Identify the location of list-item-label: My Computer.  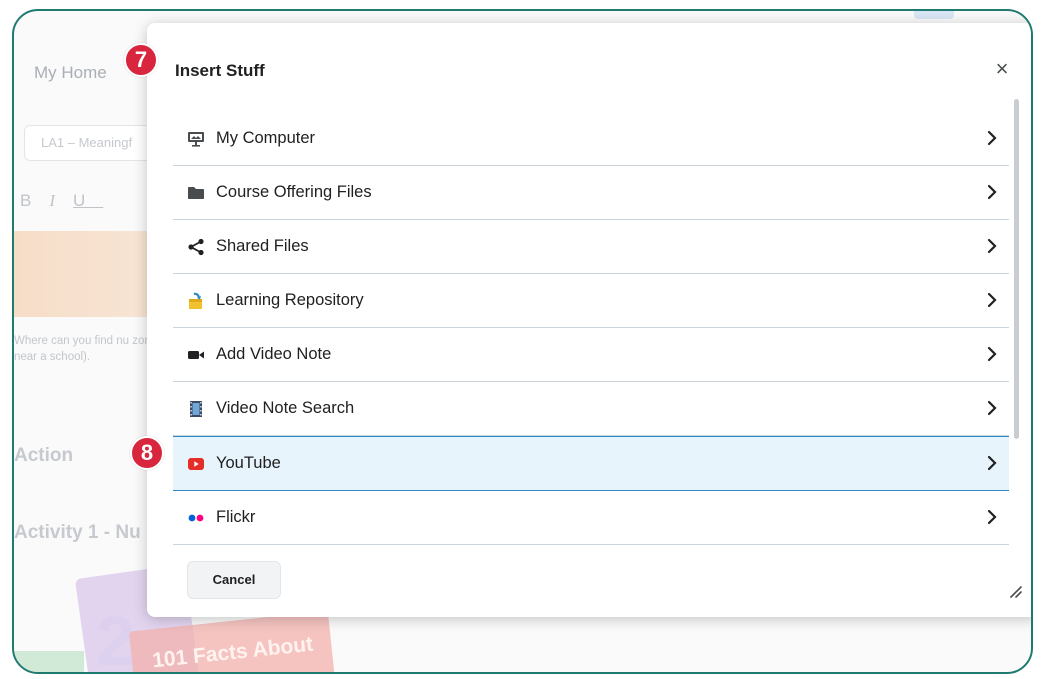
(266, 138).